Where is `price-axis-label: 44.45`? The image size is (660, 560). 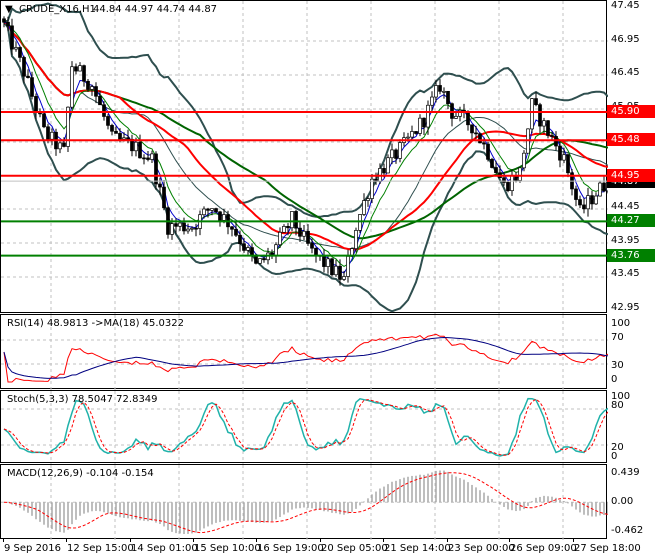
price-axis-label: 44.45 is located at coordinates (625, 207).